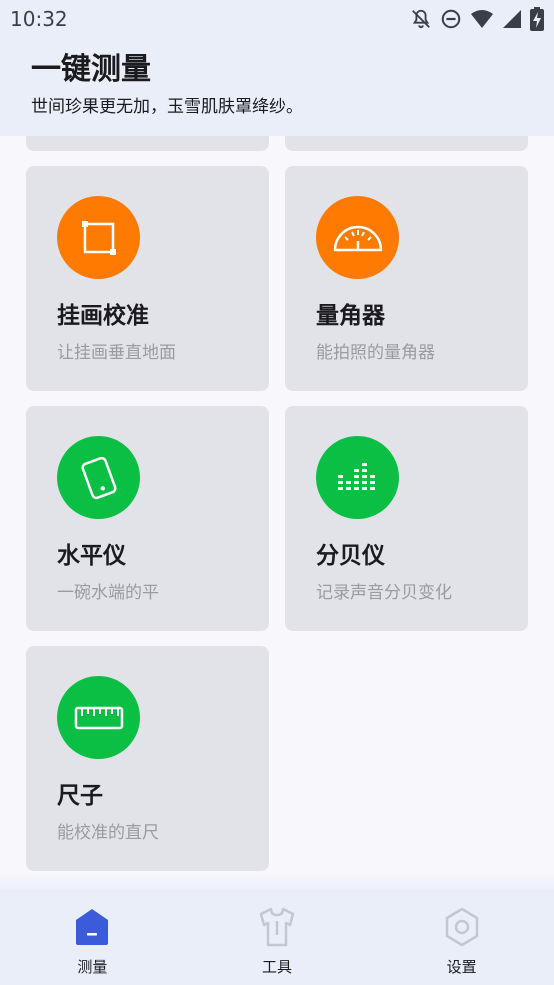 The height and width of the screenshot is (985, 554). I want to click on nav-item-measure: 测量, so click(92, 933).